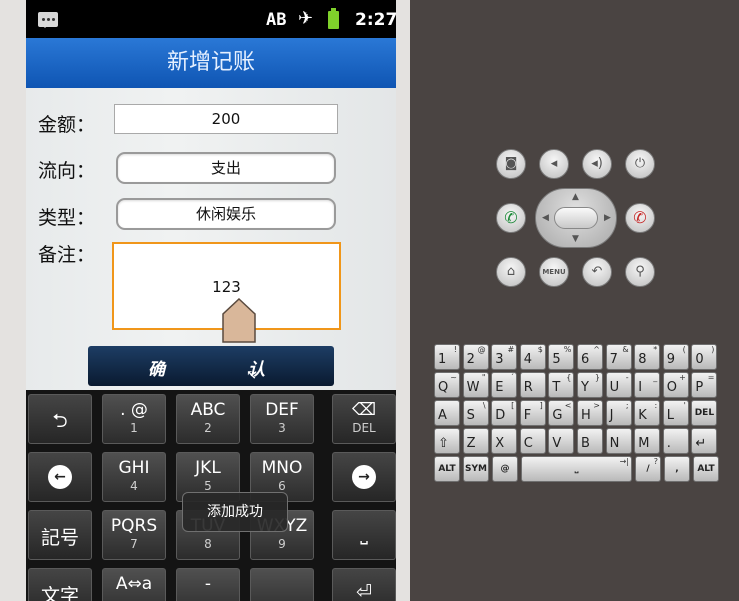  What do you see at coordinates (60, 584) in the screenshot?
I see `ime-key-mode: 文字` at bounding box center [60, 584].